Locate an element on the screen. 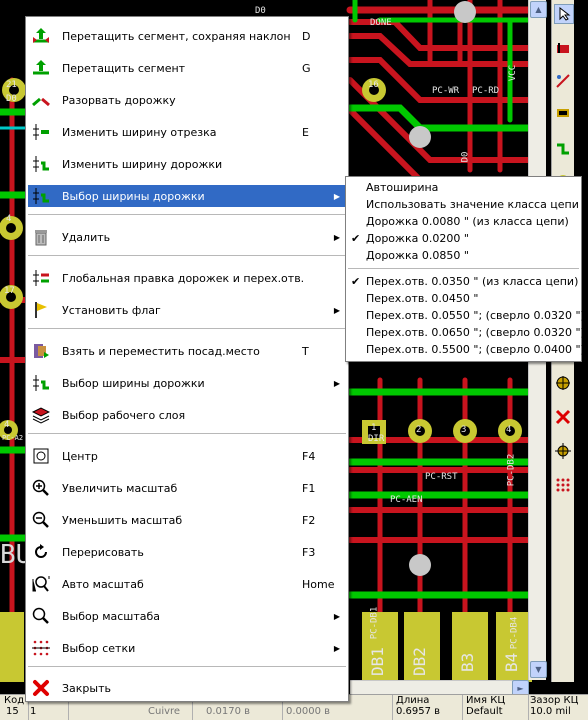 The image size is (588, 720). menu-item-redraw: Перерисовать F3 is located at coordinates (187, 552).